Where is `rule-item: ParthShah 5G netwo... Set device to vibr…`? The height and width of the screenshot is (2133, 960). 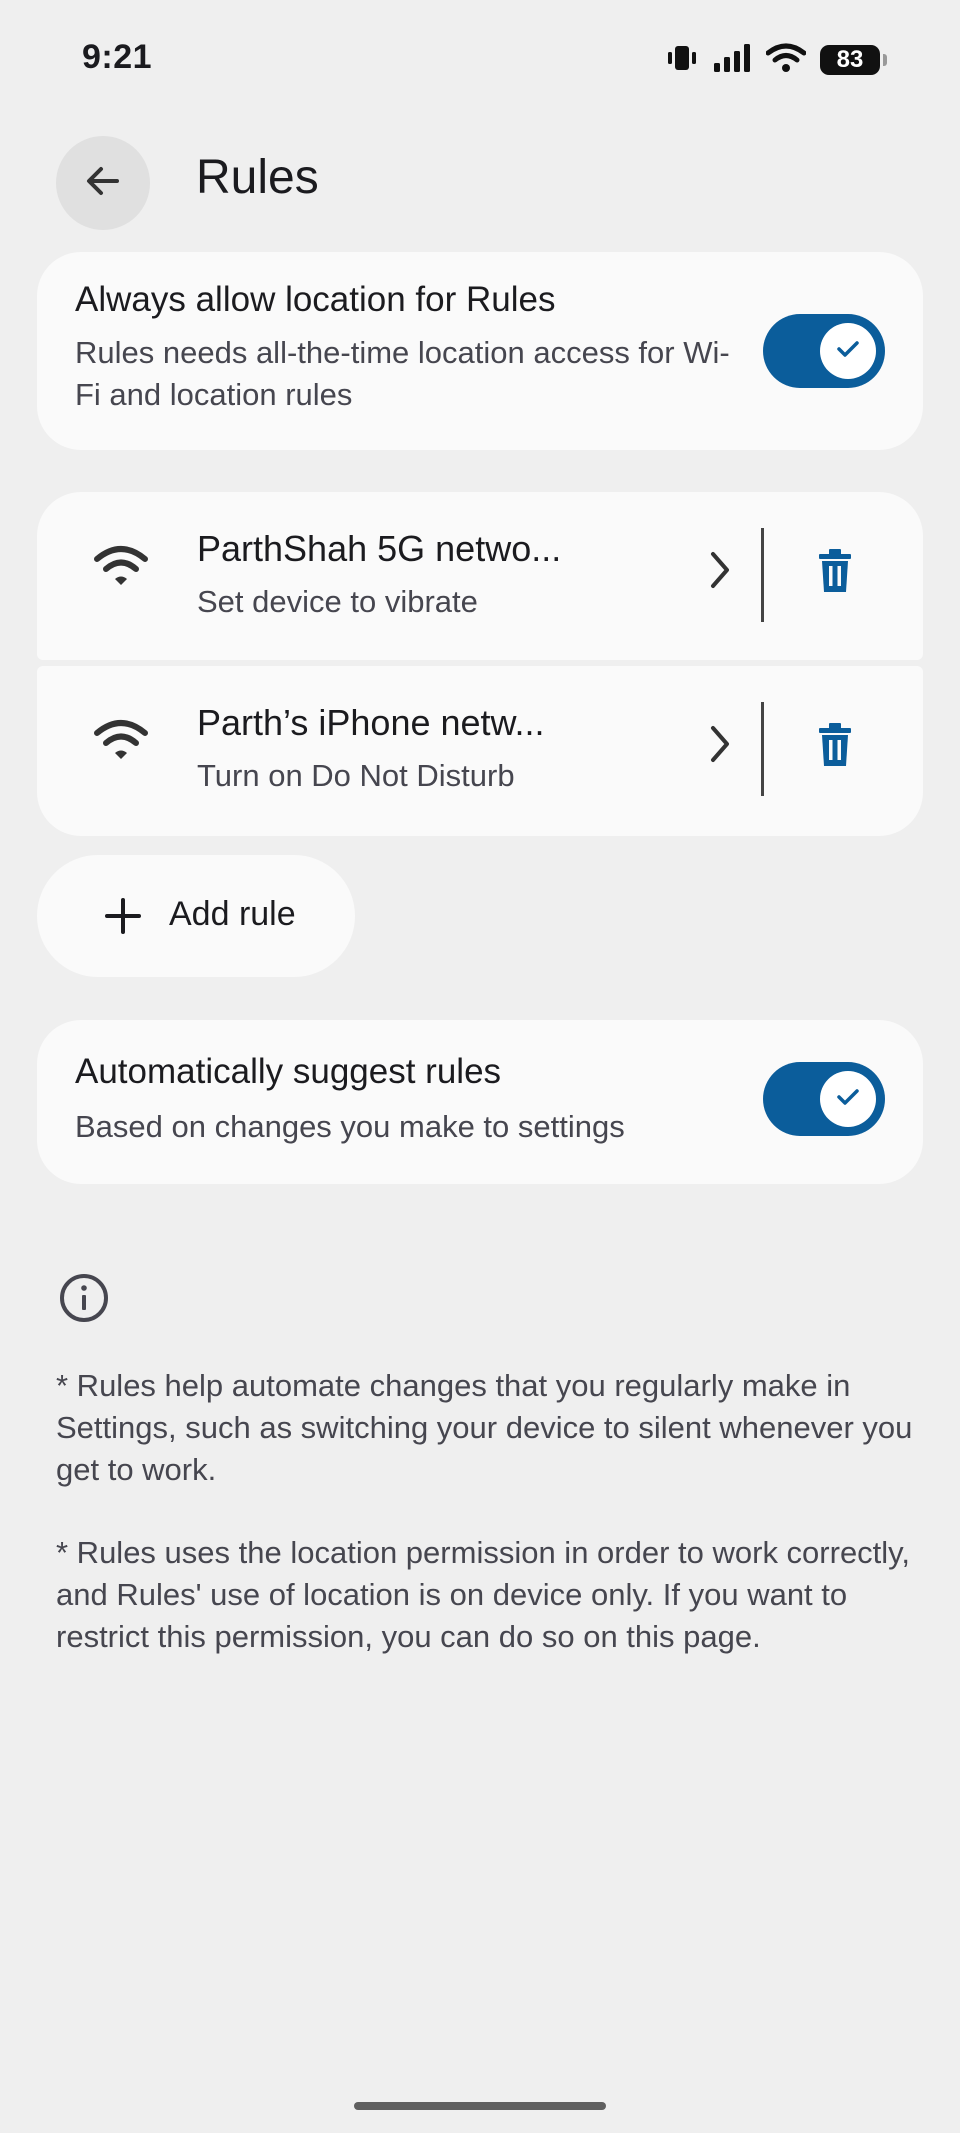 rule-item: ParthShah 5G netwo... Set device to vibr… is located at coordinates (480, 576).